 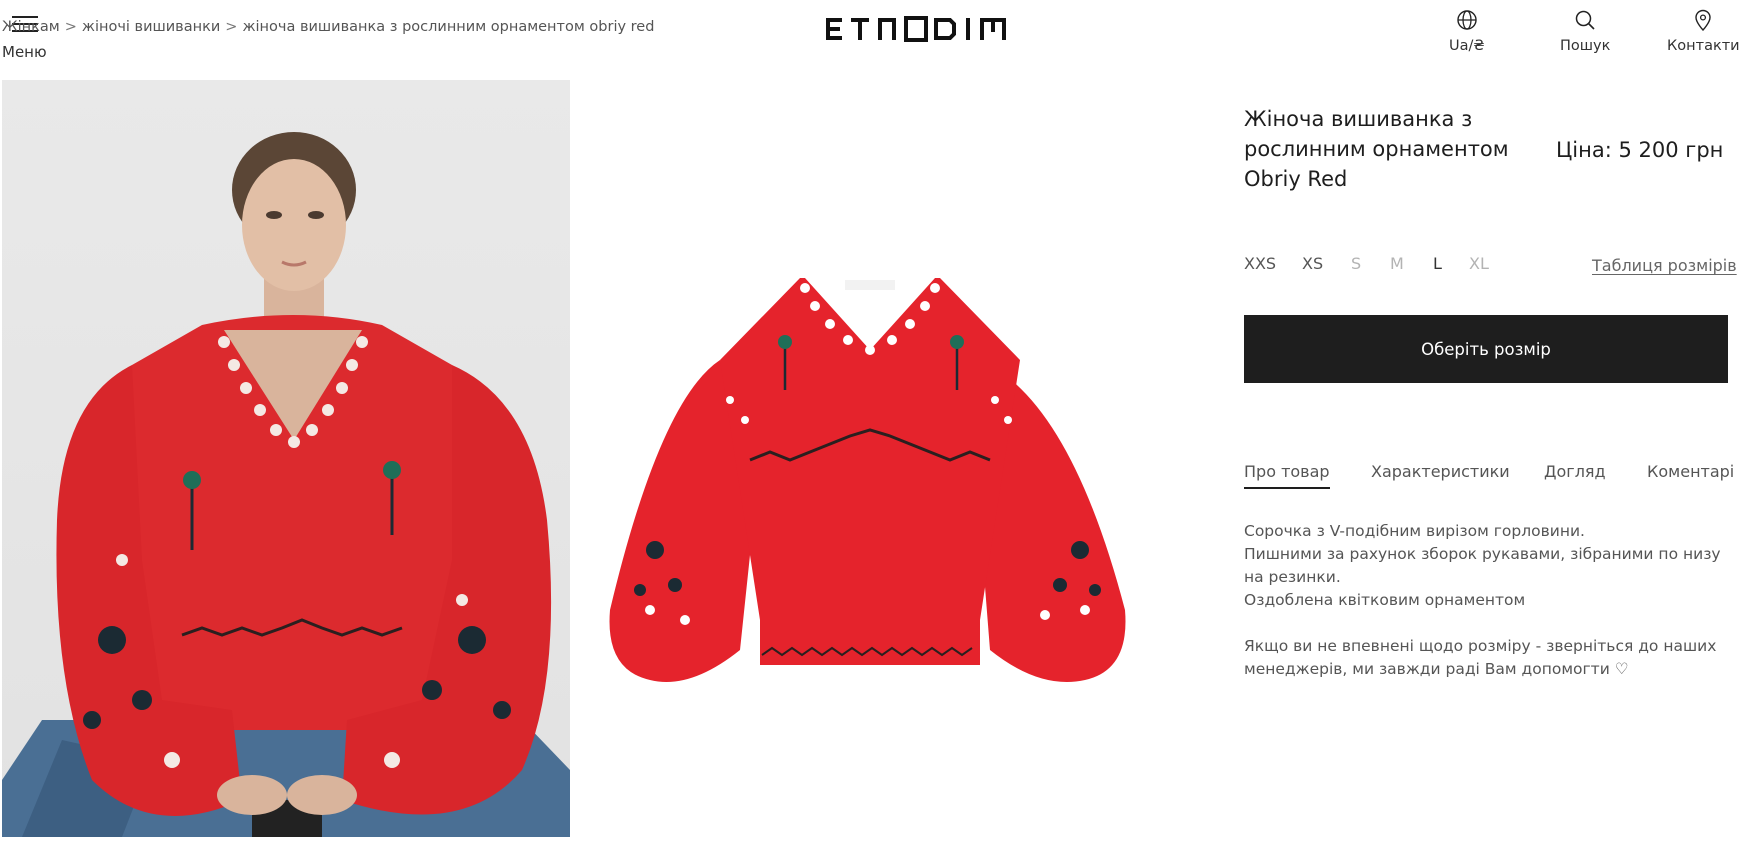 I want to click on size-option-s: S, so click(x=1356, y=263).